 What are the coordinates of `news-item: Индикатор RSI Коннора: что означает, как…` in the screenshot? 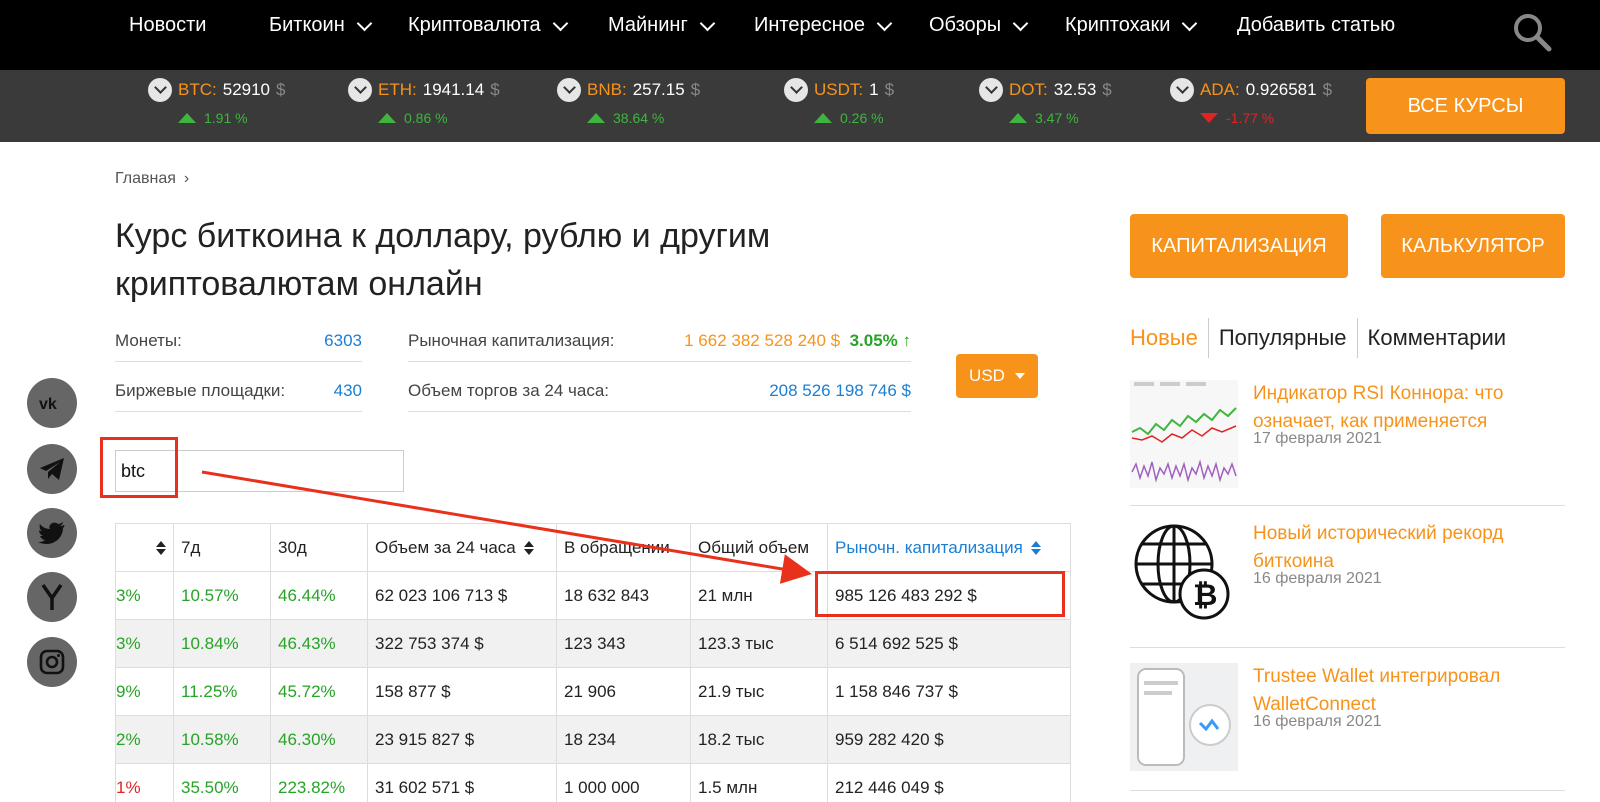 It's located at (1347, 443).